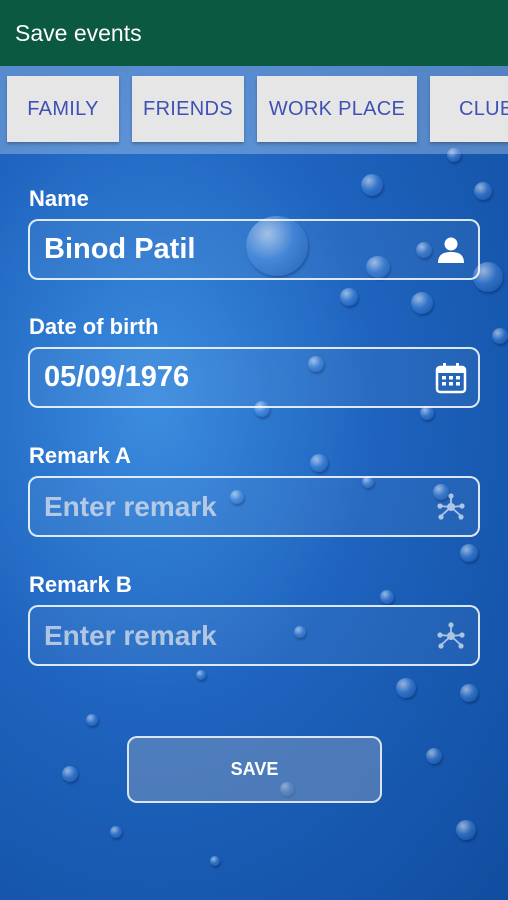 The height and width of the screenshot is (900, 508). What do you see at coordinates (94, 326) in the screenshot?
I see `dob-label: Date of birth` at bounding box center [94, 326].